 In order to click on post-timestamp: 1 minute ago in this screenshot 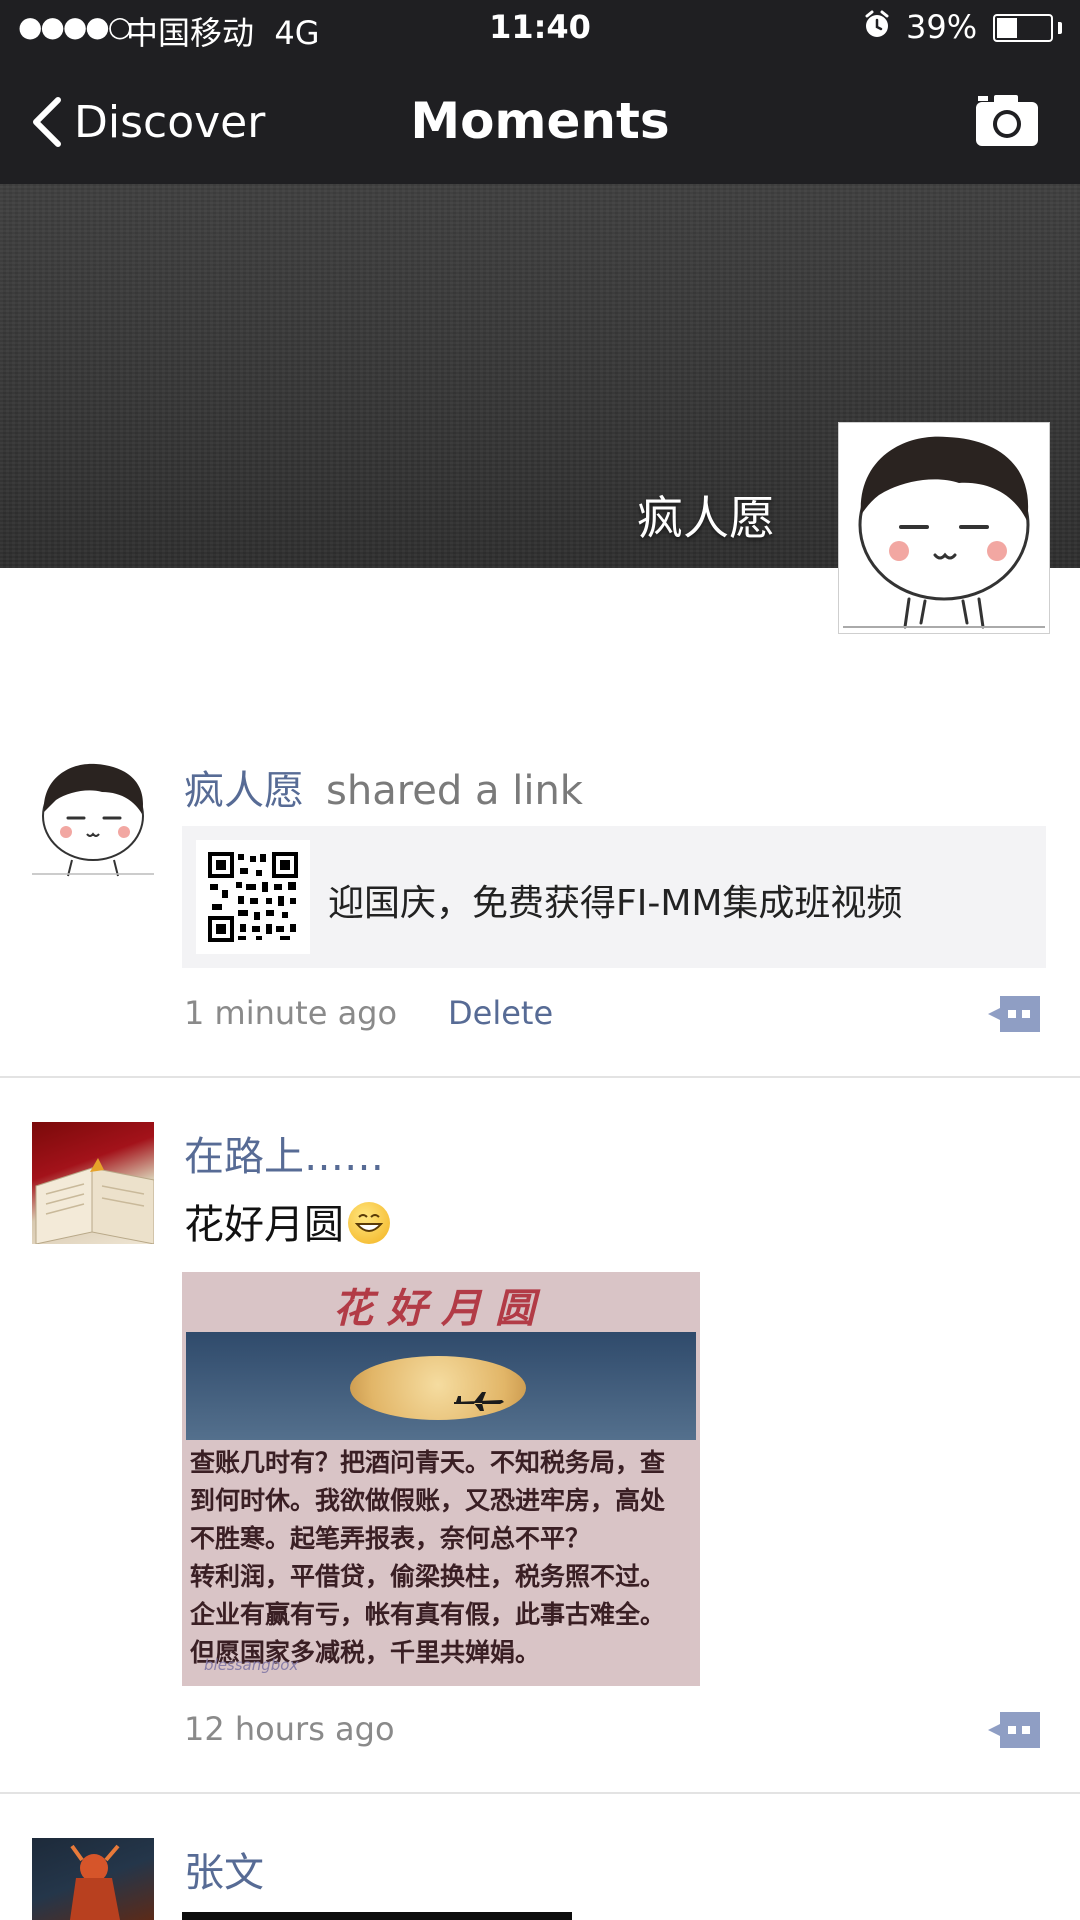, I will do `click(291, 1013)`.